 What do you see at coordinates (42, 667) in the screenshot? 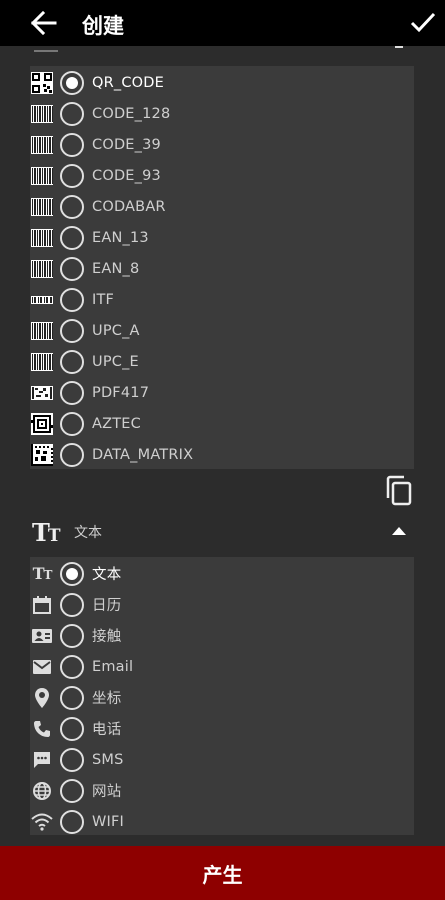
I see `email-icon` at bounding box center [42, 667].